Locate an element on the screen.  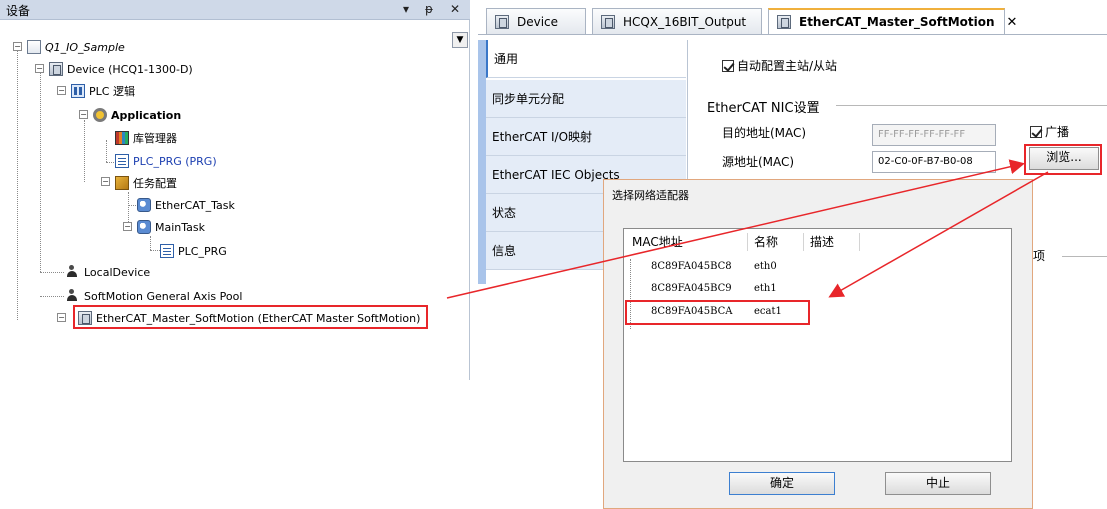
axis-pool-icon is located at coordinates (73, 296).